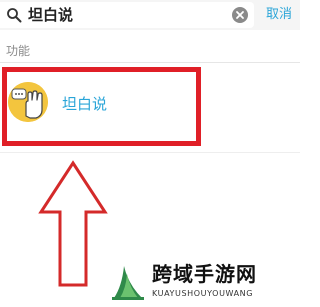 Image resolution: width=320 pixels, height=307 pixels. Describe the element at coordinates (128, 283) in the screenshot. I see `logo-icon` at that location.